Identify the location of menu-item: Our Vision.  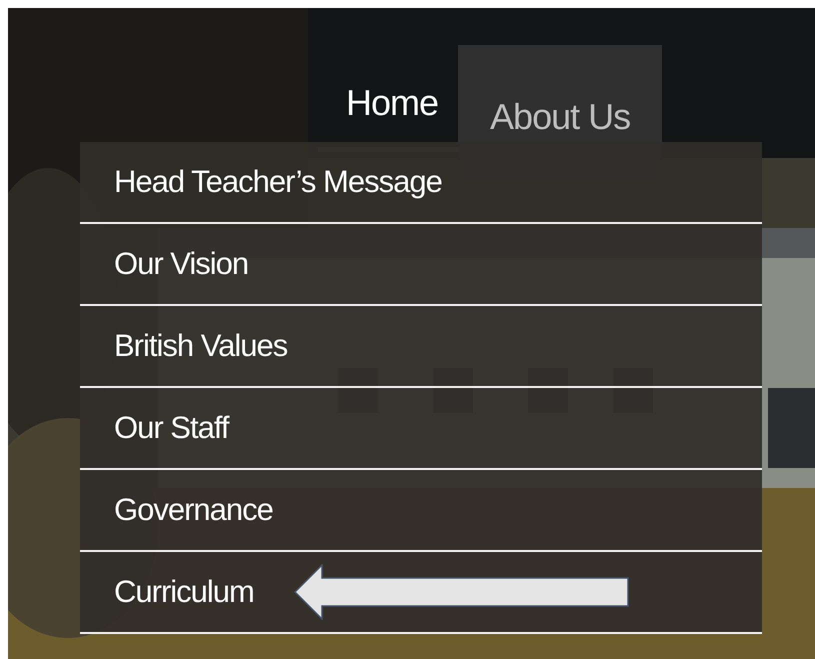
(421, 265).